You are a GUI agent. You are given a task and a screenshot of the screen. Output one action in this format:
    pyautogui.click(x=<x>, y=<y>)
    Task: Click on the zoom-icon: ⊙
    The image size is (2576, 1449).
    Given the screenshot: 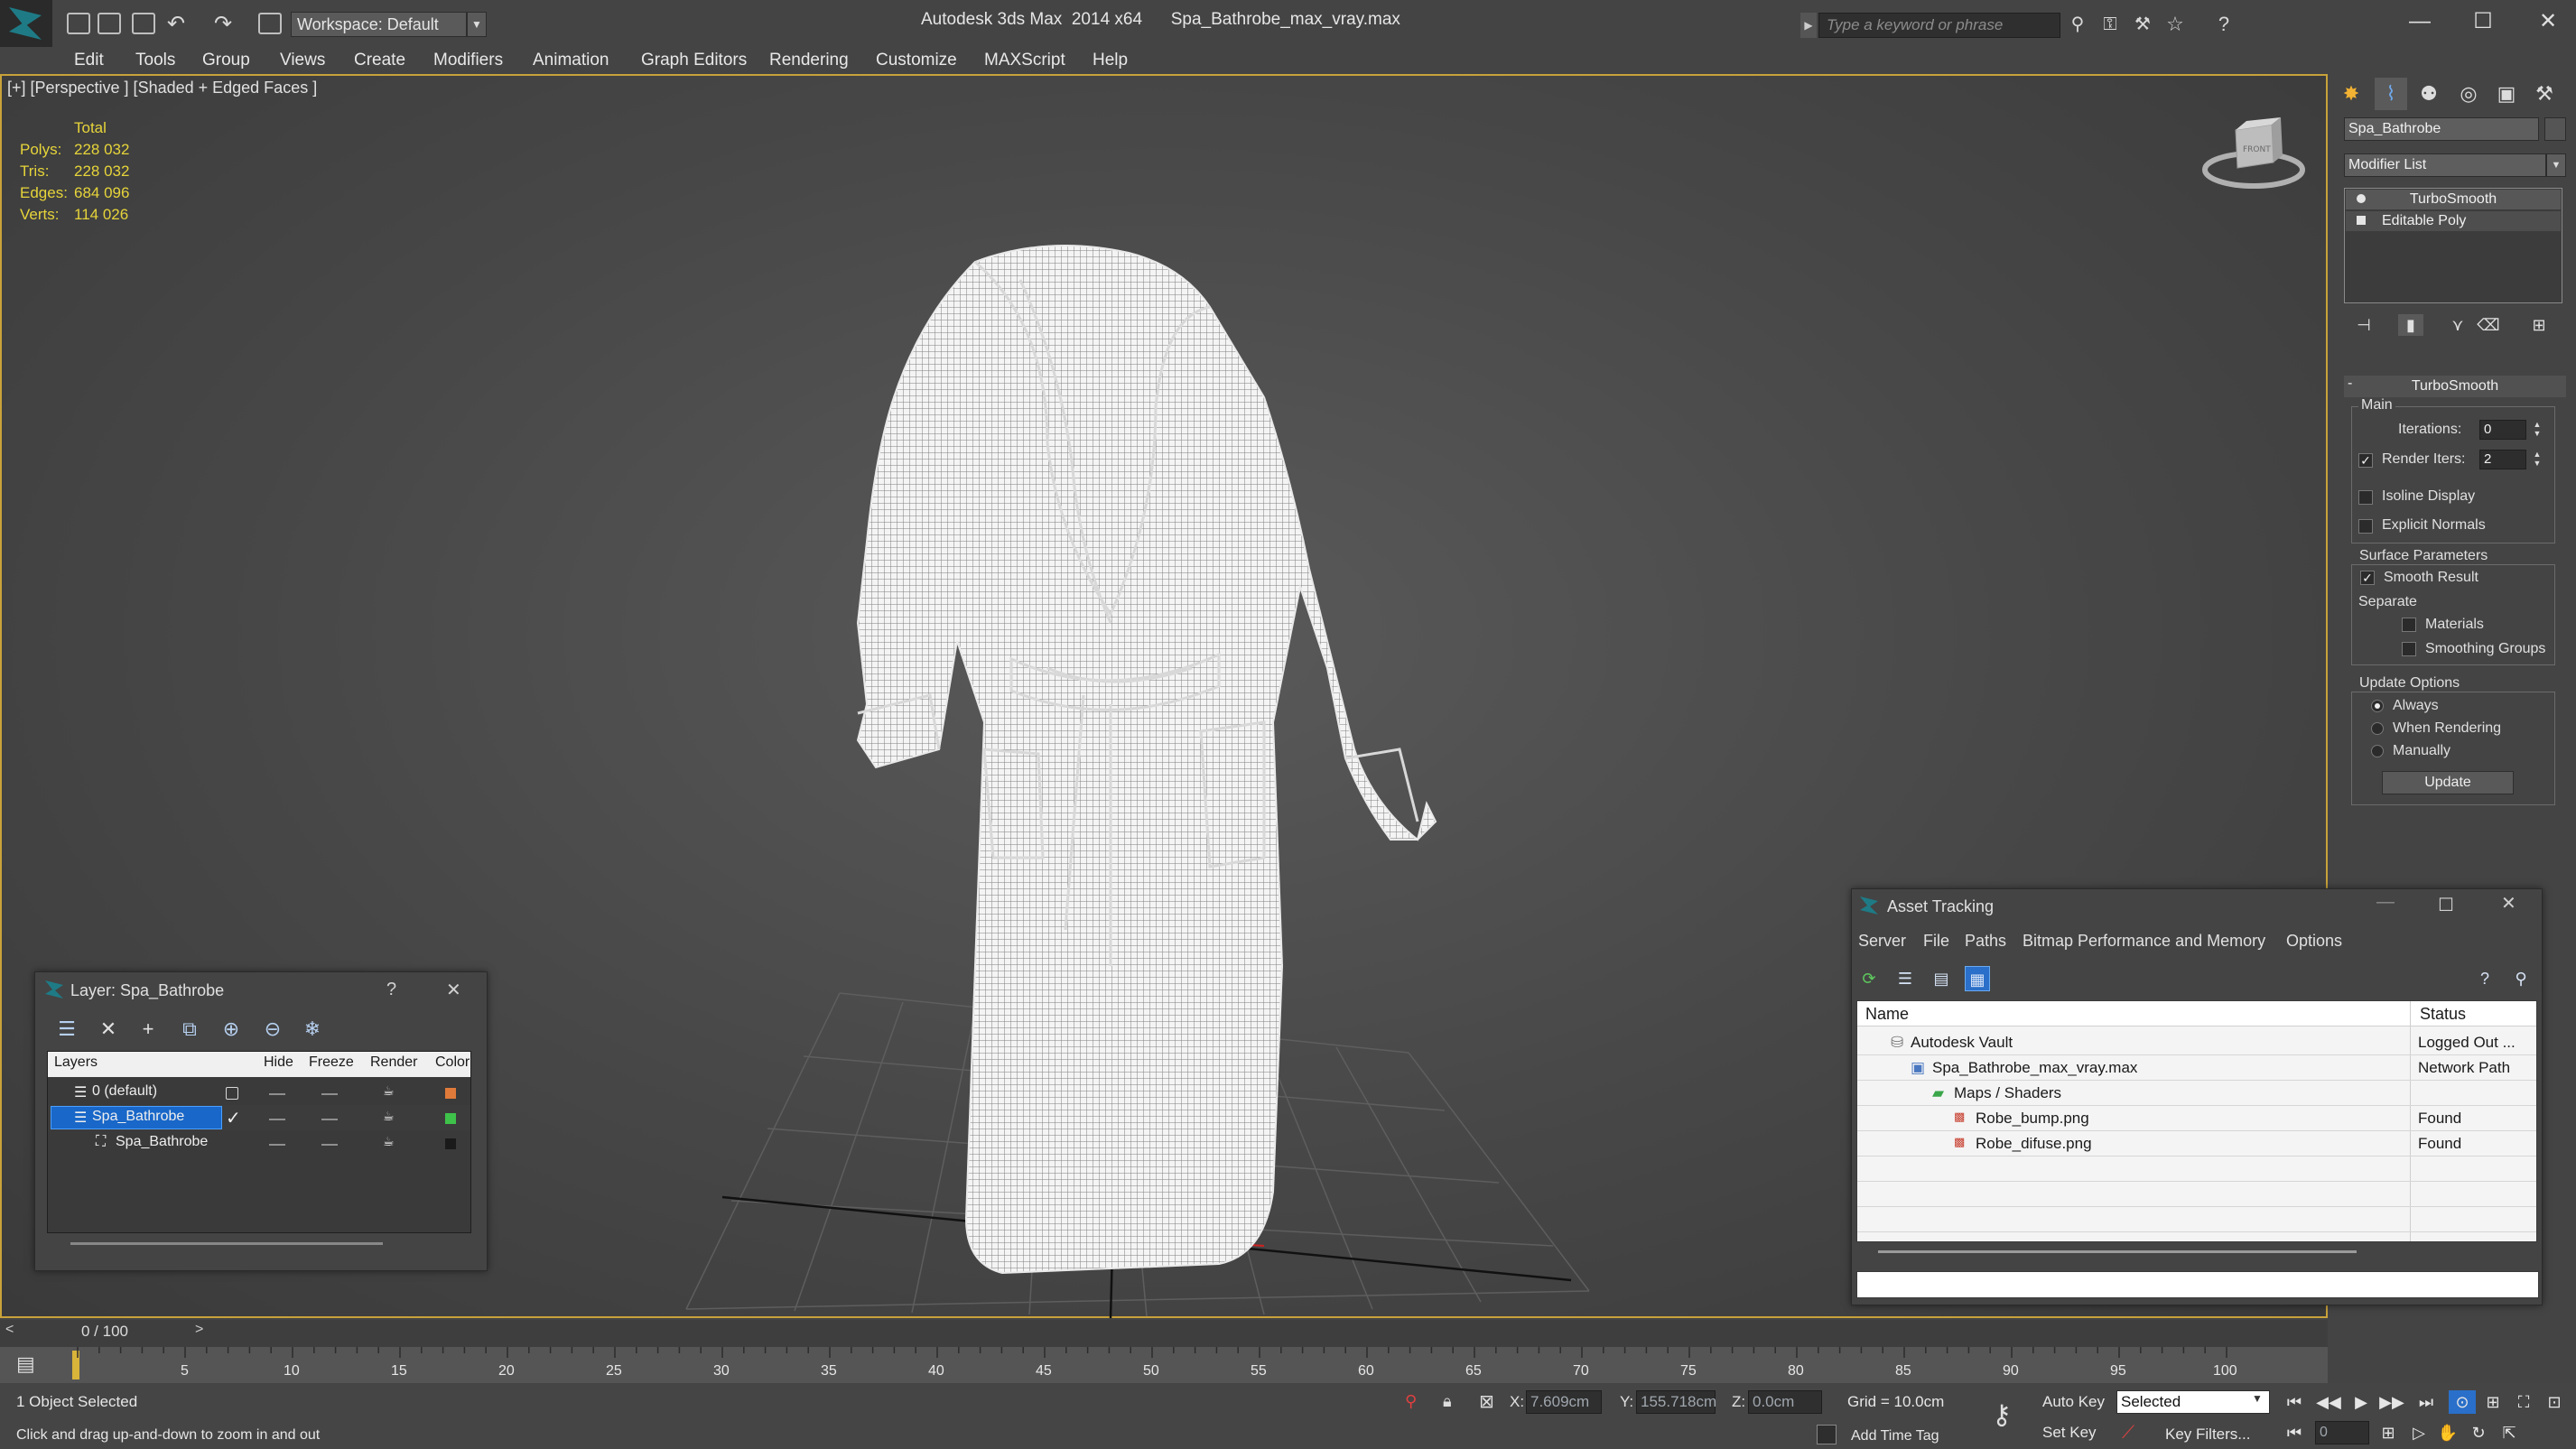 What is the action you would take?
    pyautogui.click(x=2462, y=1402)
    